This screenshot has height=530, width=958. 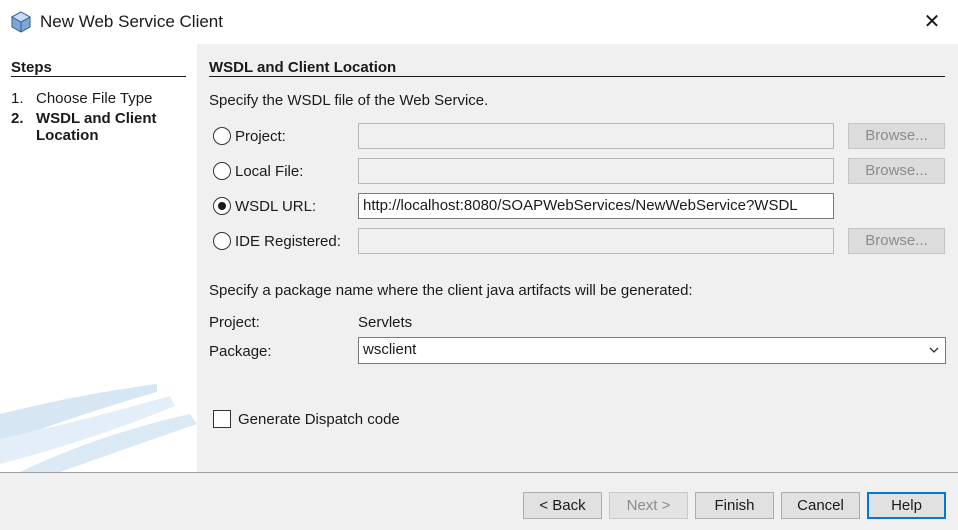 What do you see at coordinates (260, 136) in the screenshot?
I see `radio-label-project: Project:` at bounding box center [260, 136].